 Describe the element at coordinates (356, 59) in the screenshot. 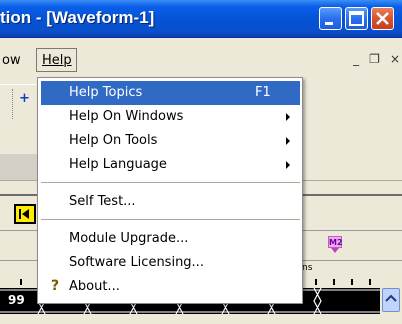

I see `mdi-minimize-button: _` at that location.